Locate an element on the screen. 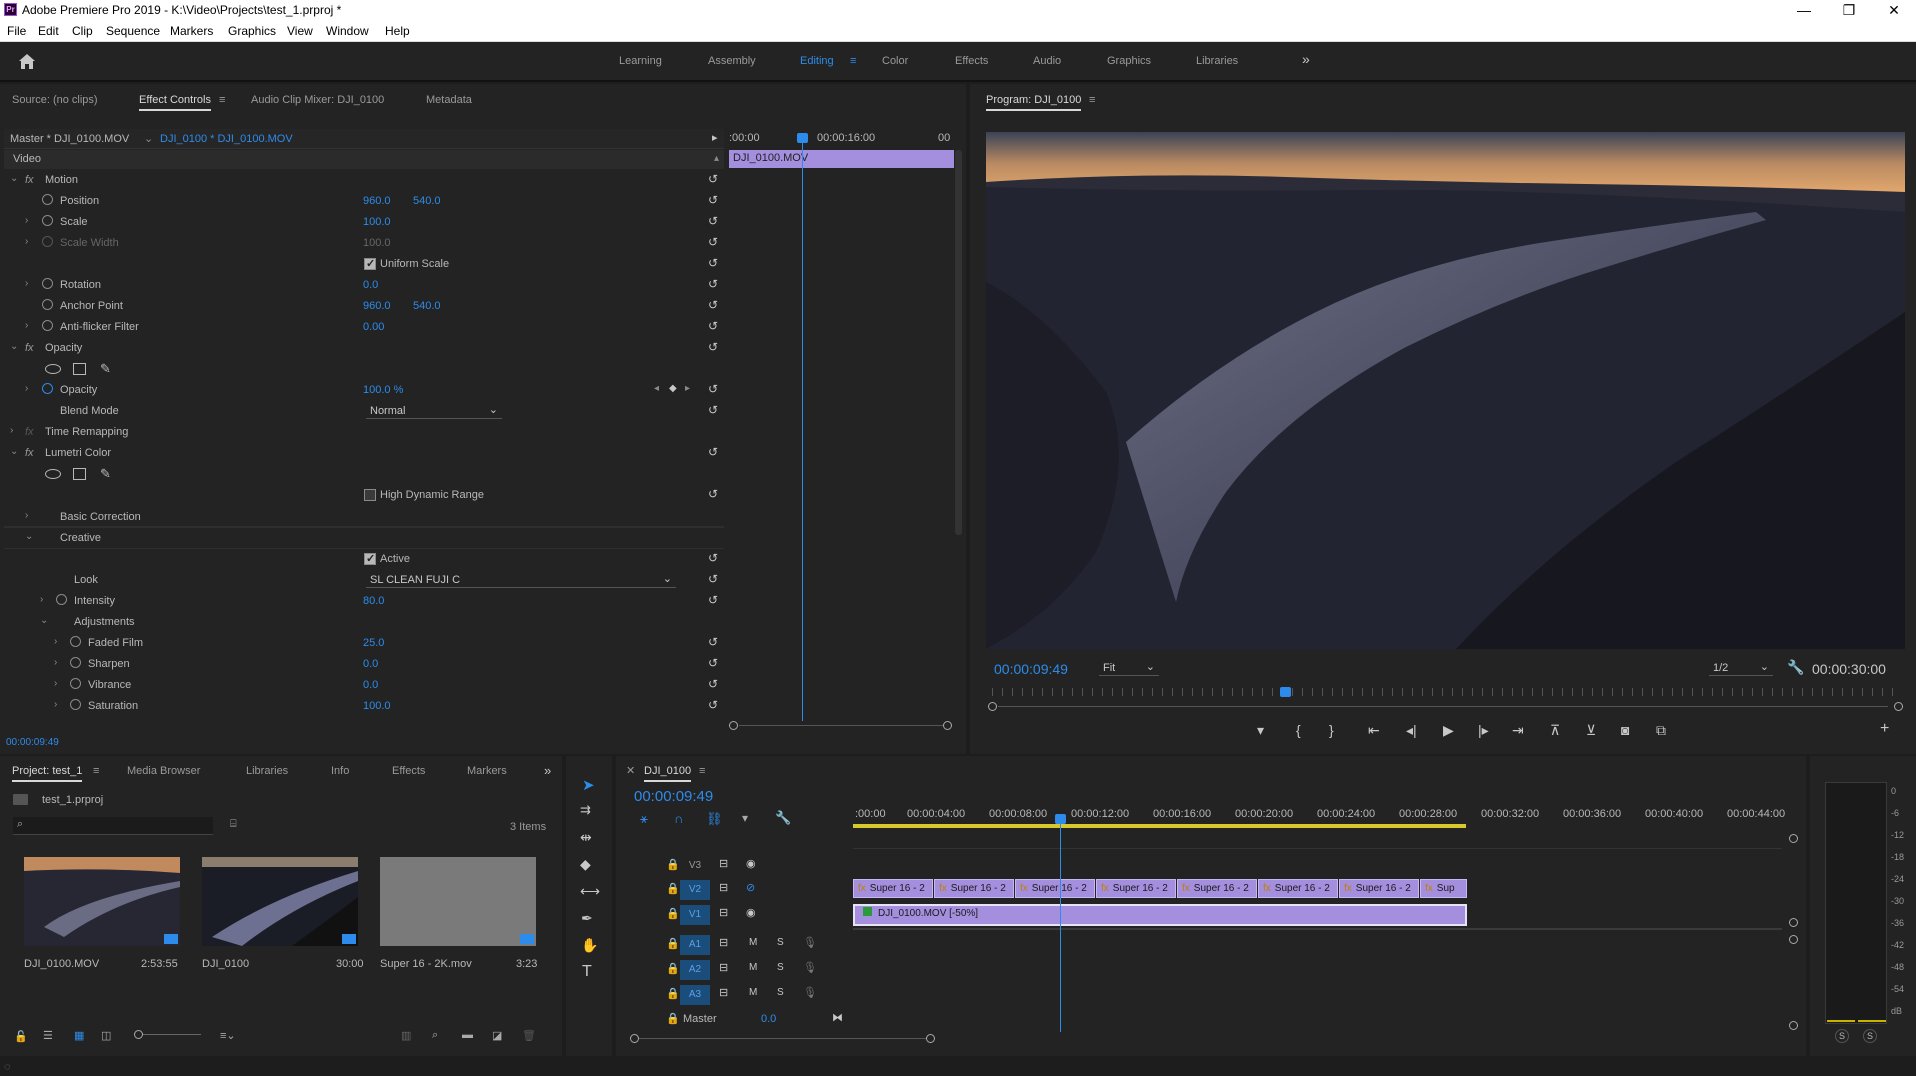 This screenshot has height=1076, width=1916. v-scroll-handle-top is located at coordinates (1793, 838).